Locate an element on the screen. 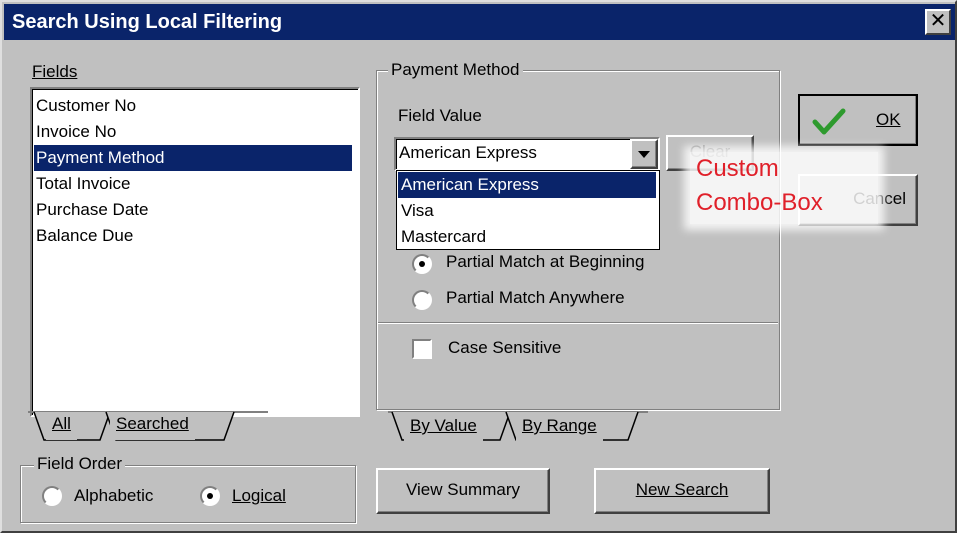  tab-by-value: By Value is located at coordinates (443, 428).